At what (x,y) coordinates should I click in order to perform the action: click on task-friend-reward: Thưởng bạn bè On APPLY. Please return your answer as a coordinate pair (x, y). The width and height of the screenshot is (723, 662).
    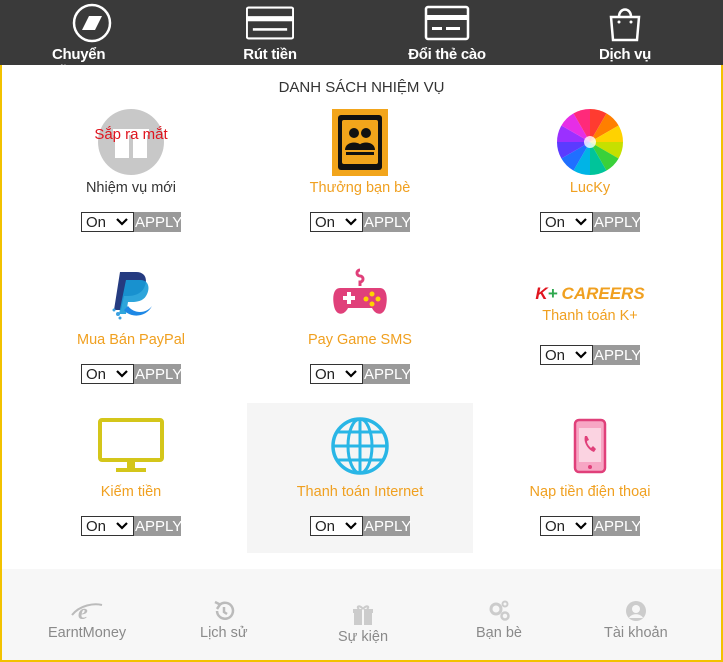
    Looking at the image, I should click on (360, 170).